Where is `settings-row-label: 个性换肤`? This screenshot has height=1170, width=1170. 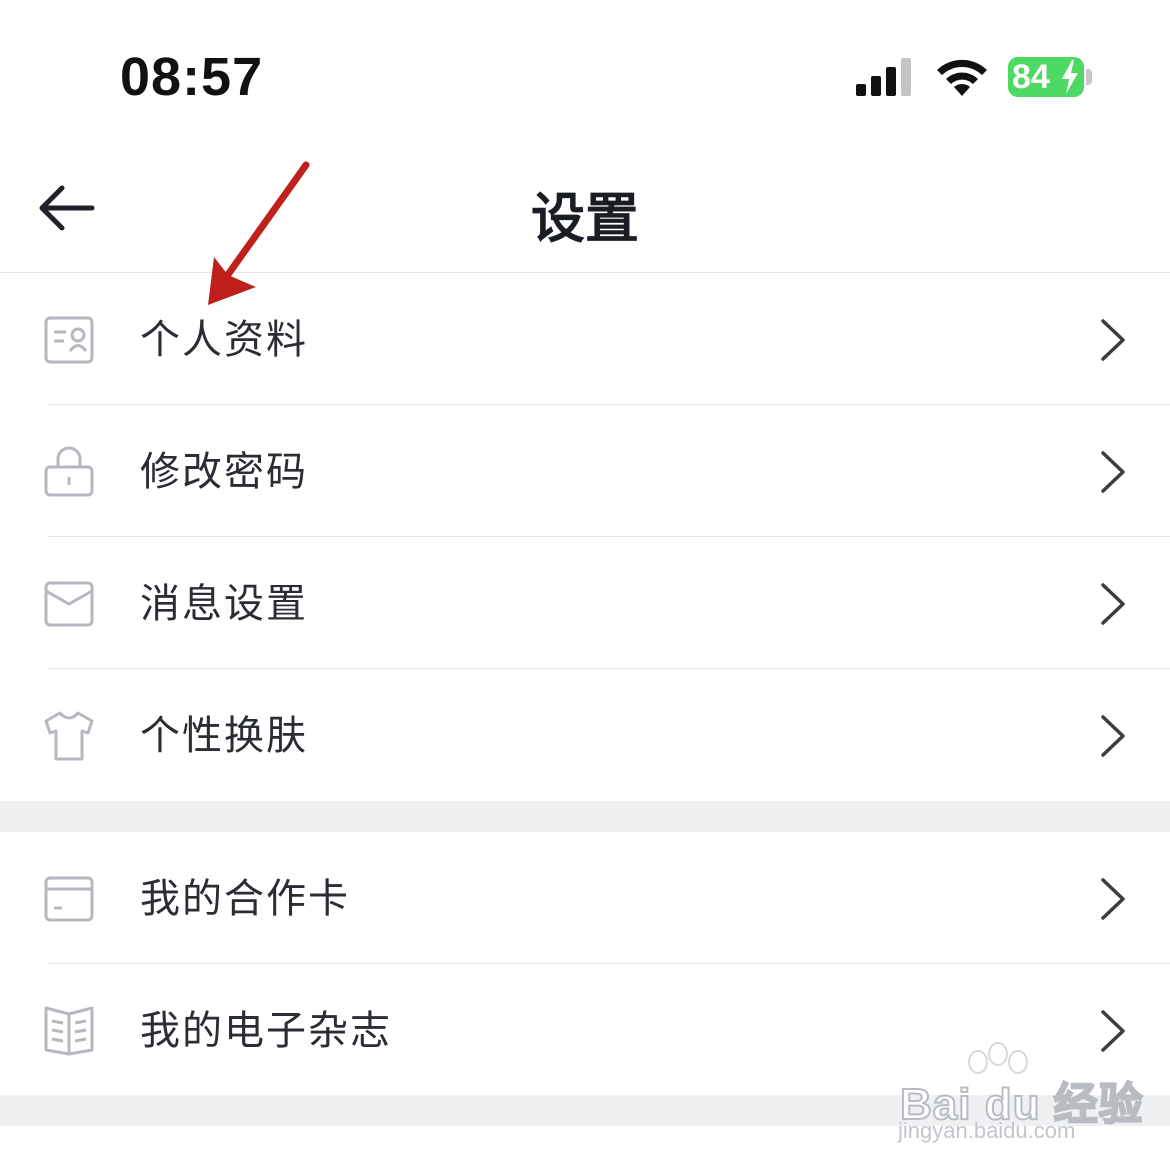 settings-row-label: 个性换肤 is located at coordinates (224, 736).